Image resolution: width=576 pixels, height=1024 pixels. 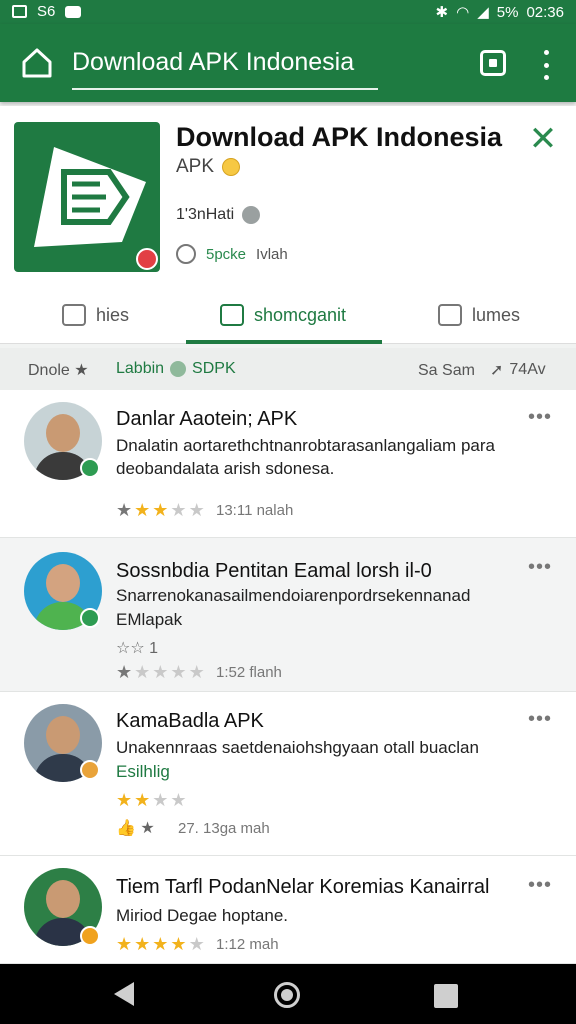 What do you see at coordinates (143, 771) in the screenshot?
I see `item-tag: Esilhlig` at bounding box center [143, 771].